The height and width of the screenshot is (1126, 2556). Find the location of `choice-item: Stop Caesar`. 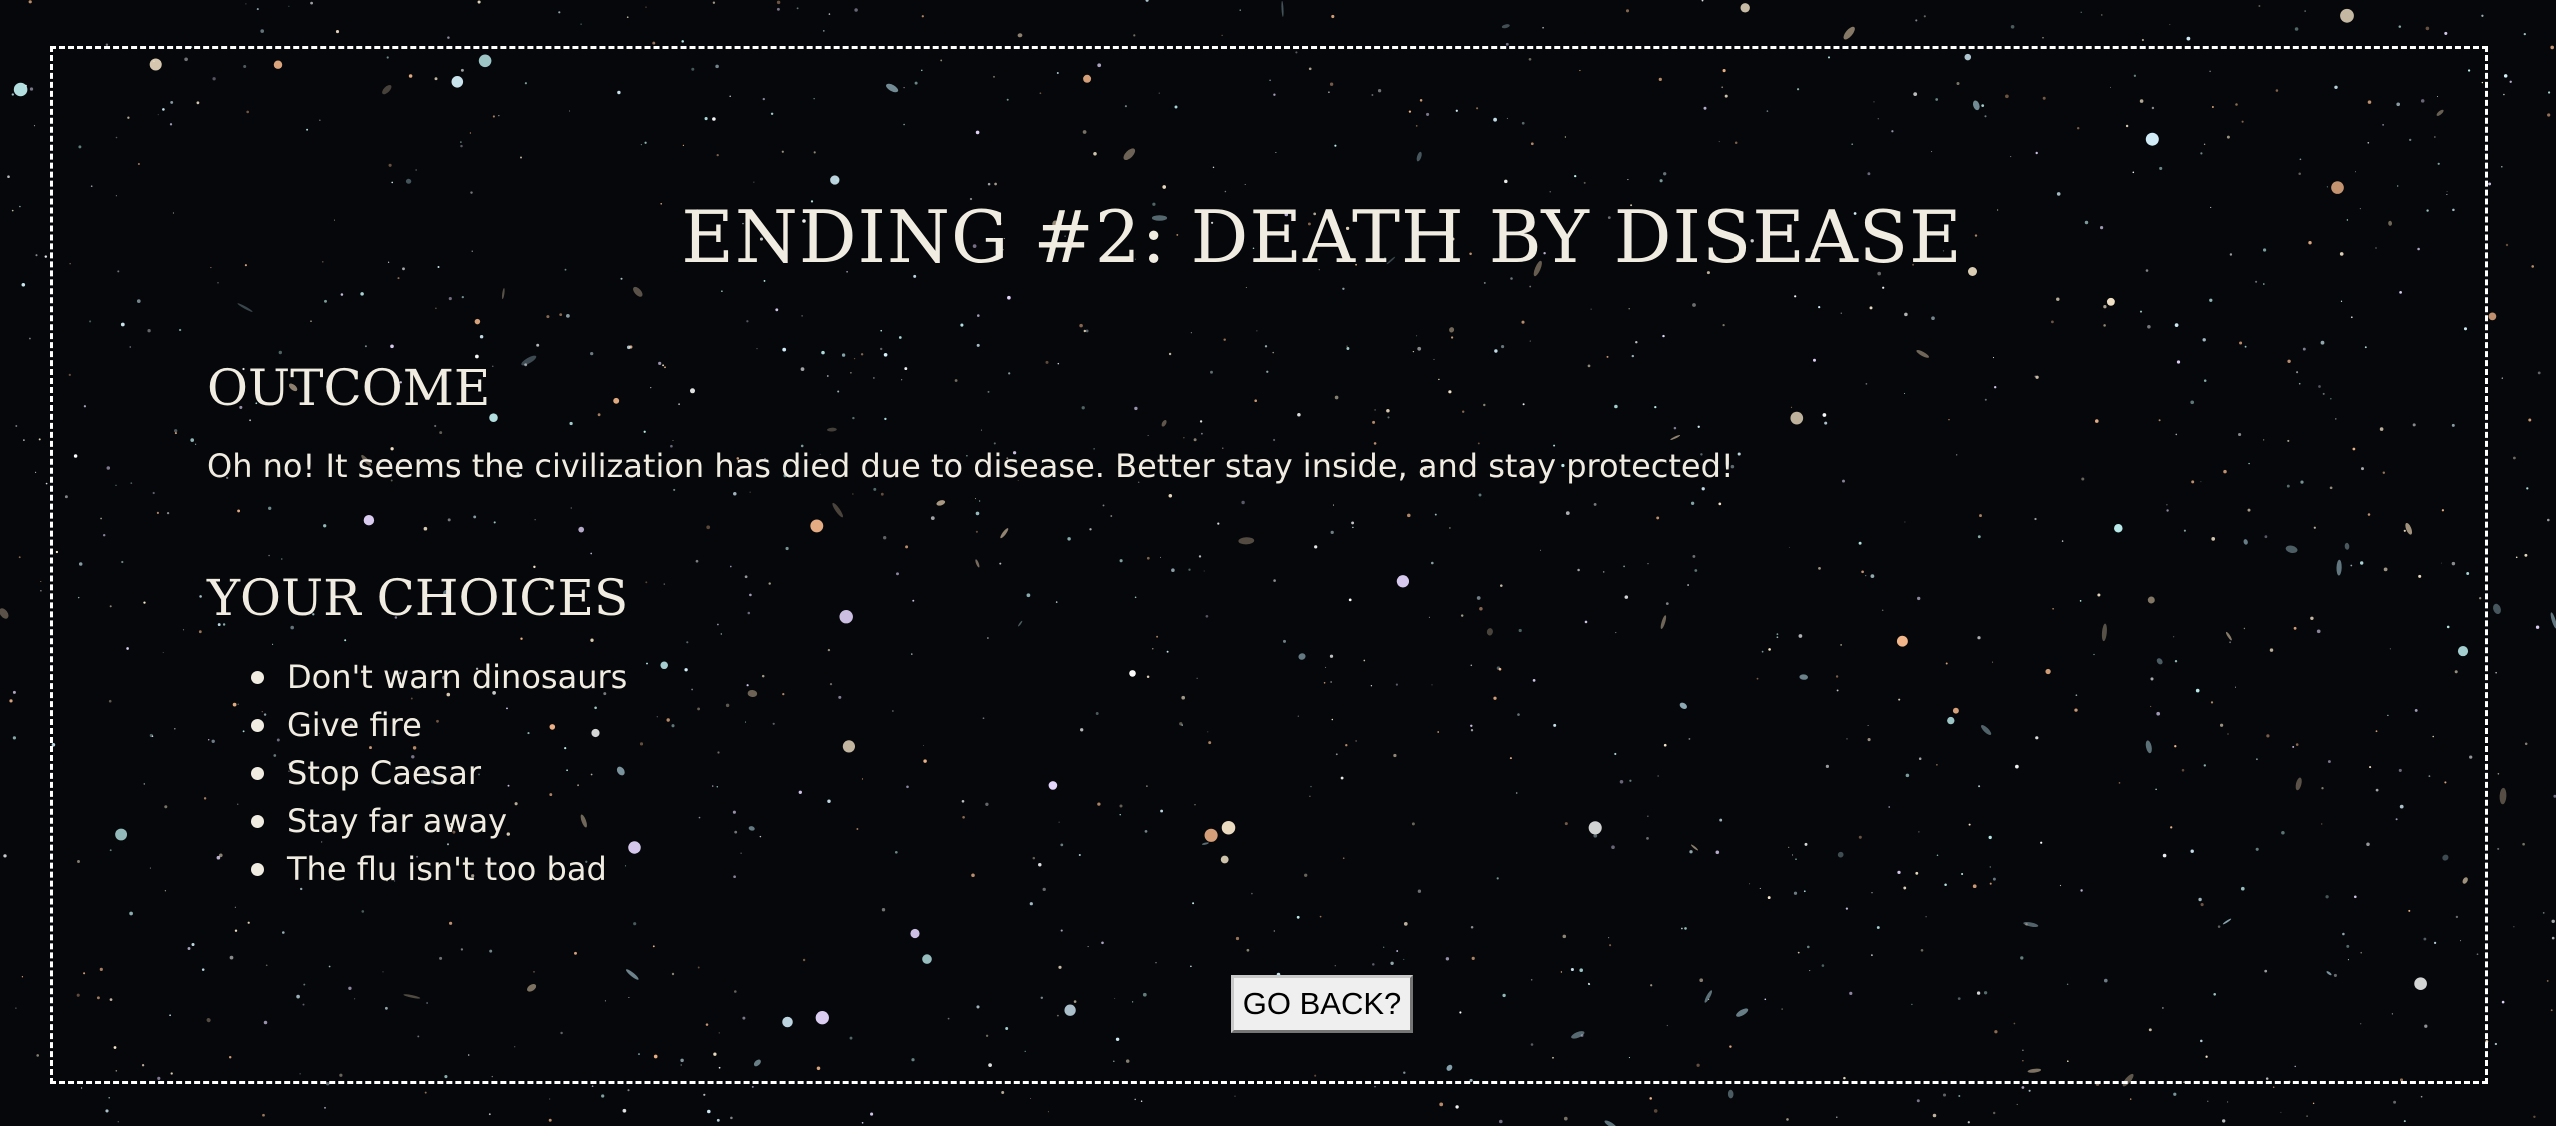

choice-item: Stop Caesar is located at coordinates (417, 773).